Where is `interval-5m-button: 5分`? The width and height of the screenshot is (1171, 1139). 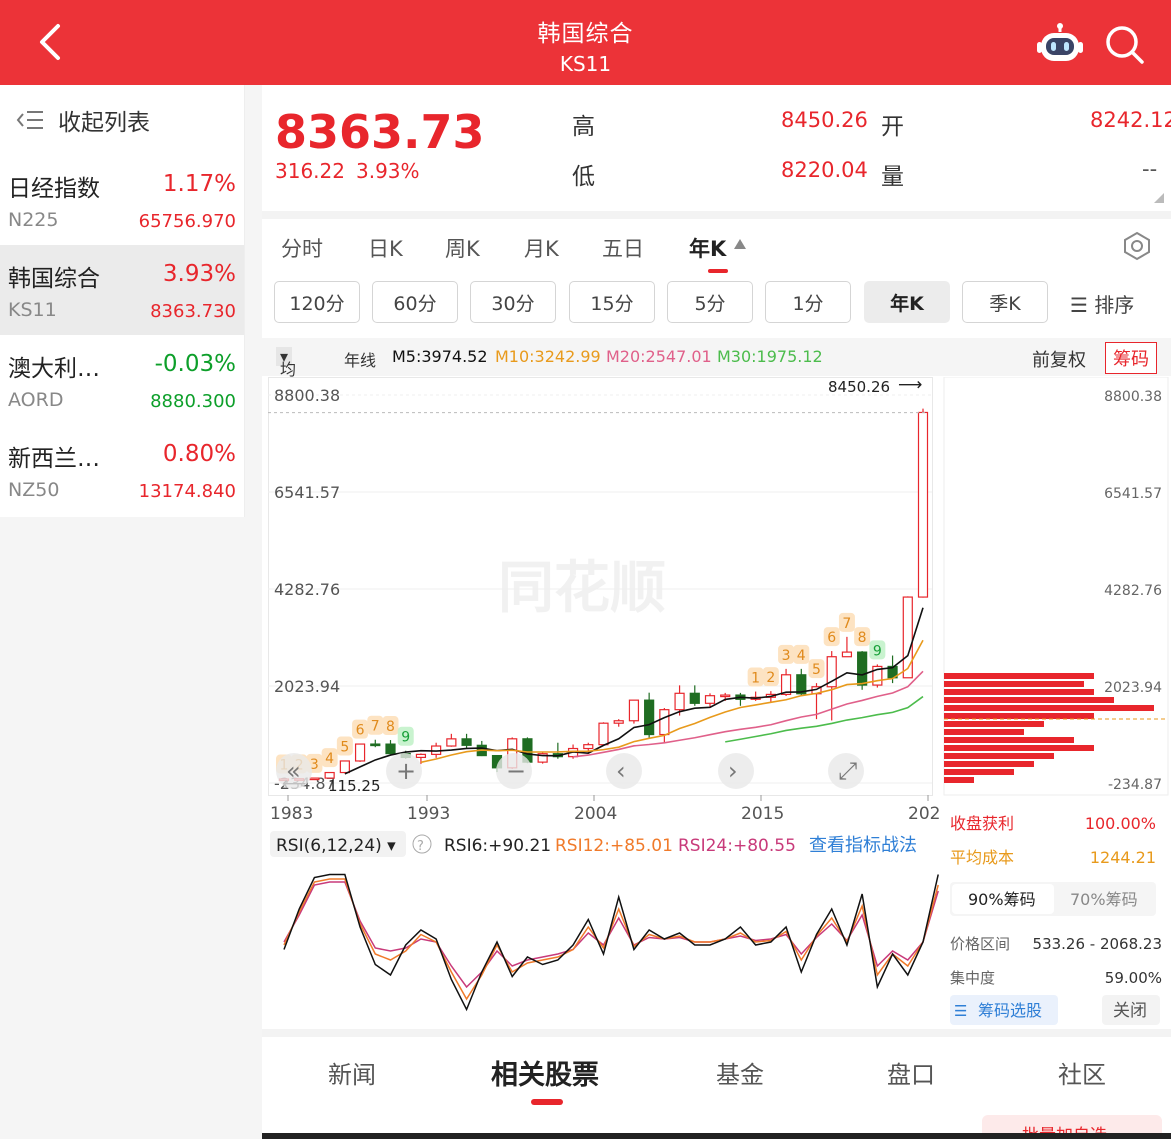 interval-5m-button: 5分 is located at coordinates (710, 302).